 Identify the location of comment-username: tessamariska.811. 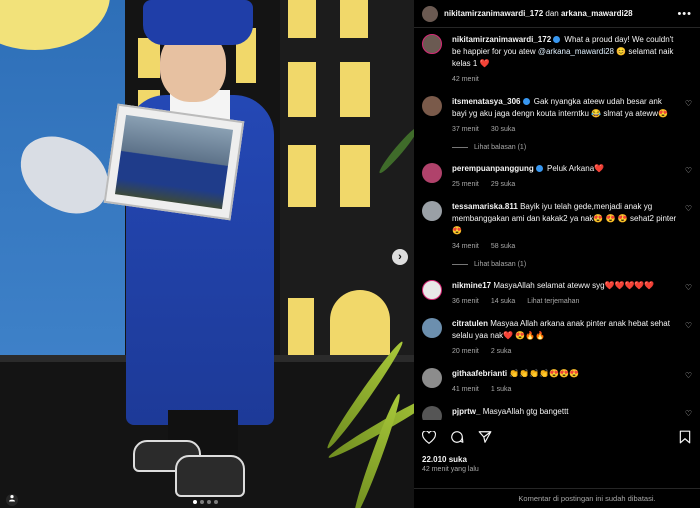
(485, 206).